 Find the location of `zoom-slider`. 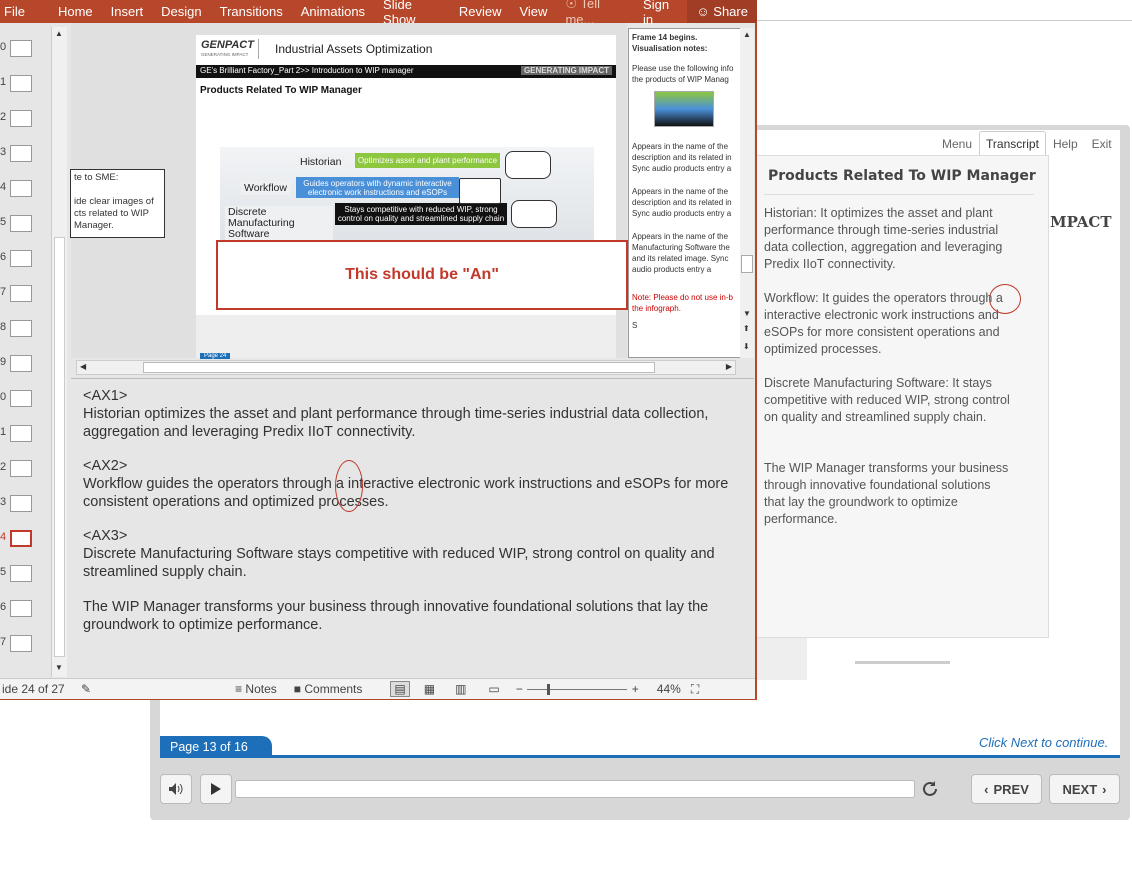

zoom-slider is located at coordinates (576, 689).